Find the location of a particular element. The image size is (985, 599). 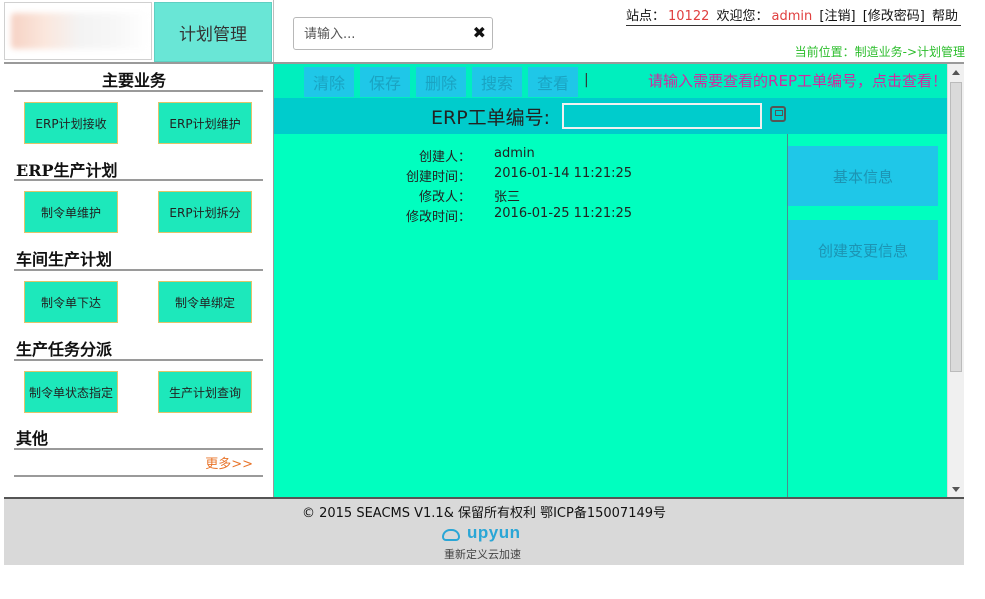

breadcrumb: 当前位置：制造业务->计划管理 is located at coordinates (879, 52).